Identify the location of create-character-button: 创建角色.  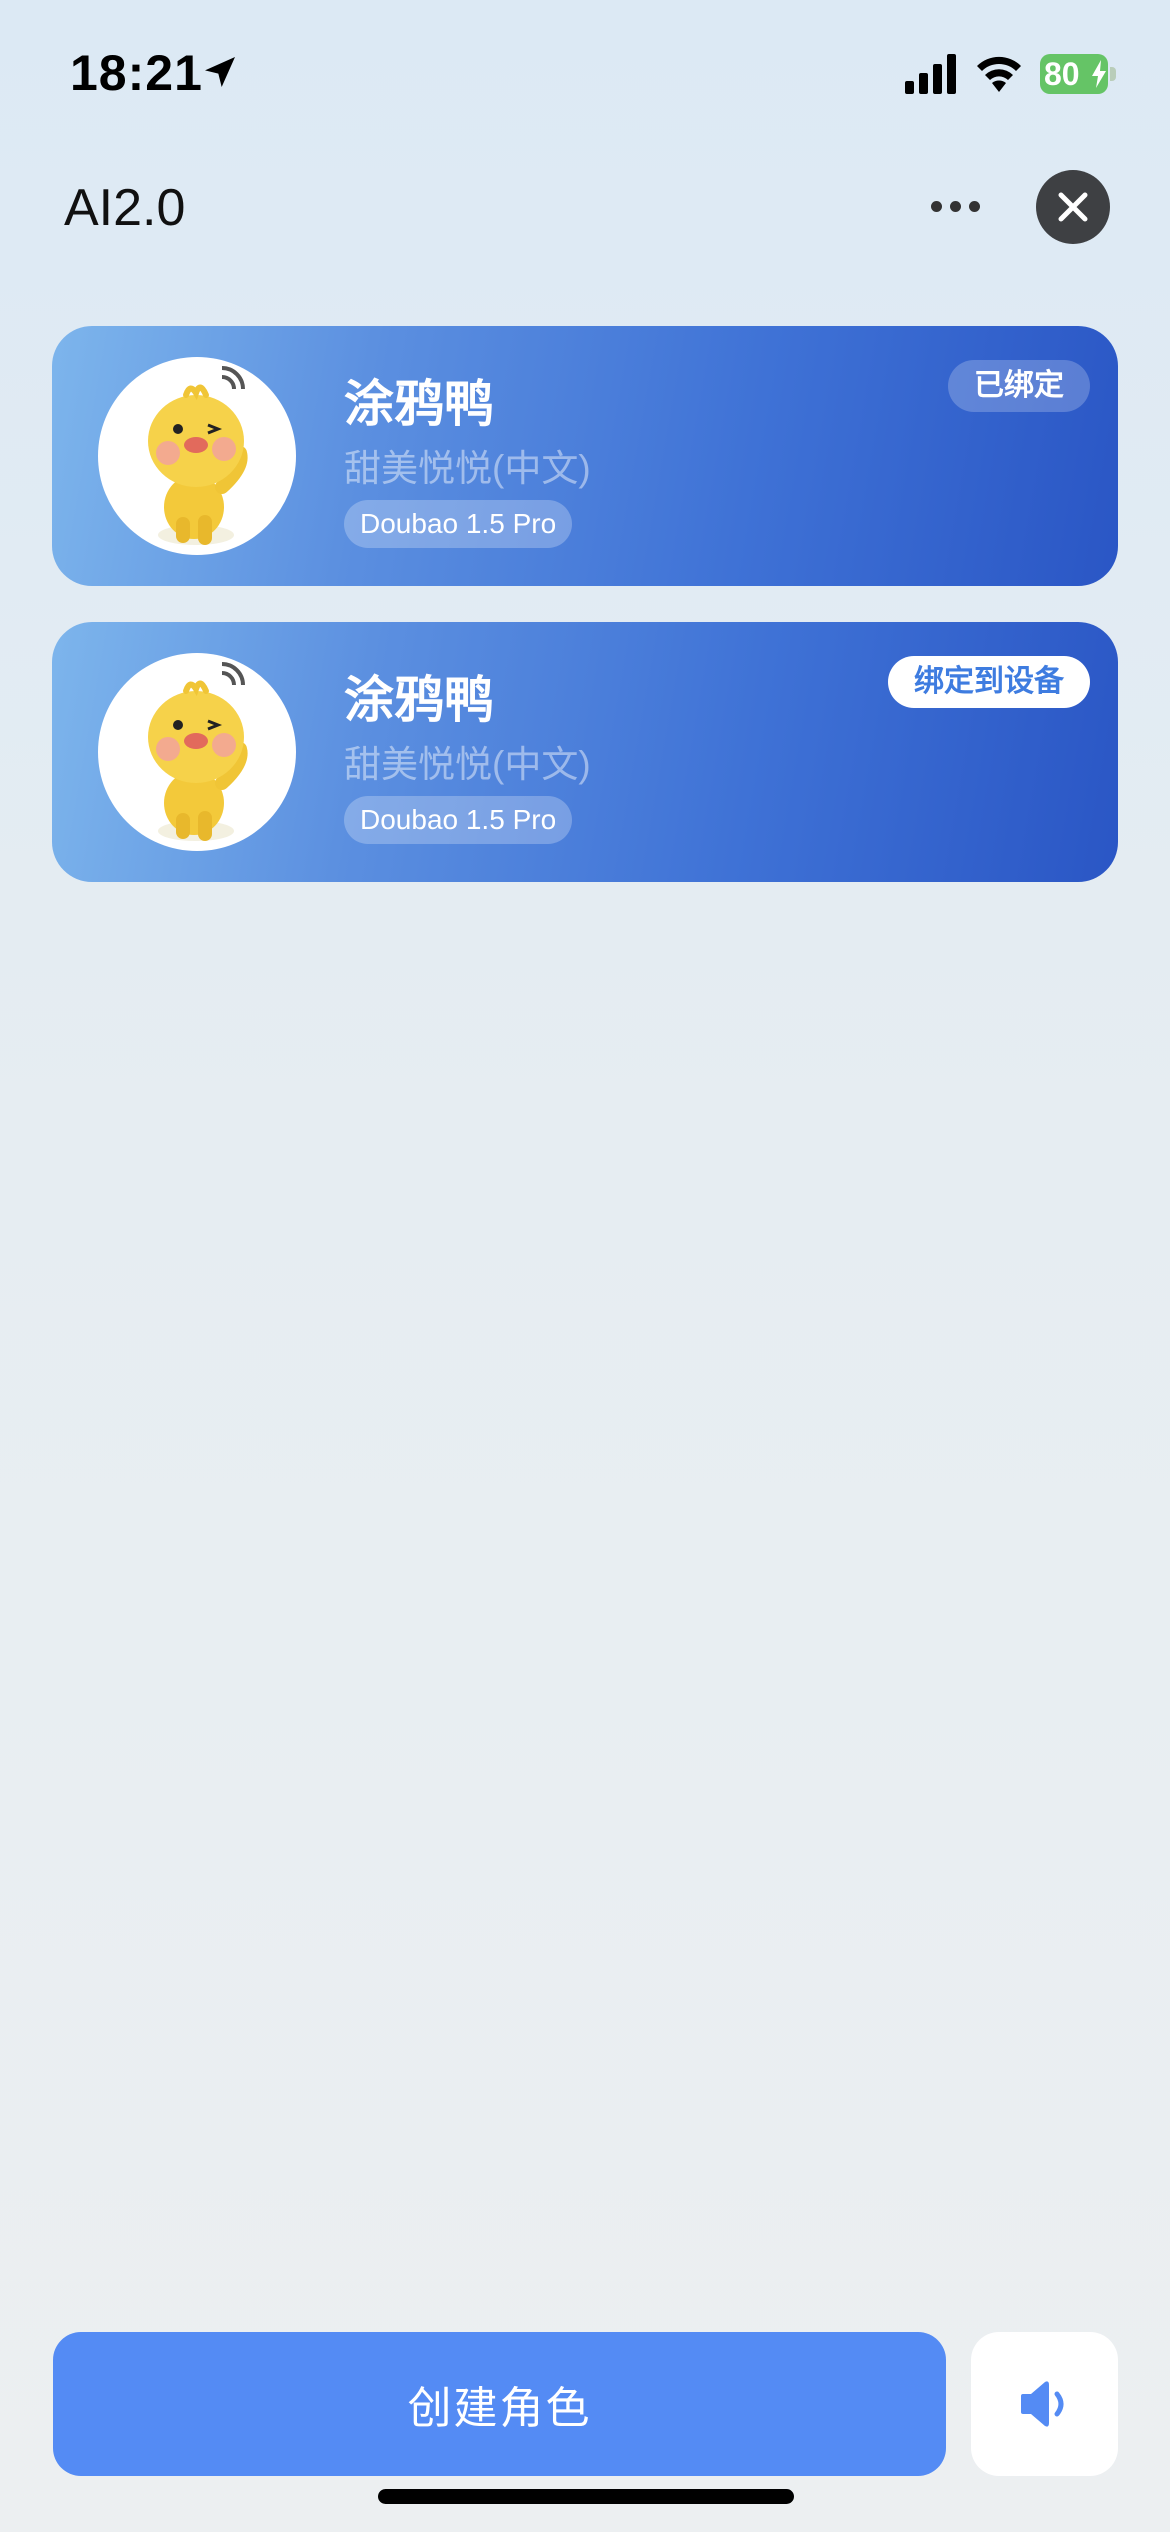
(499, 2404).